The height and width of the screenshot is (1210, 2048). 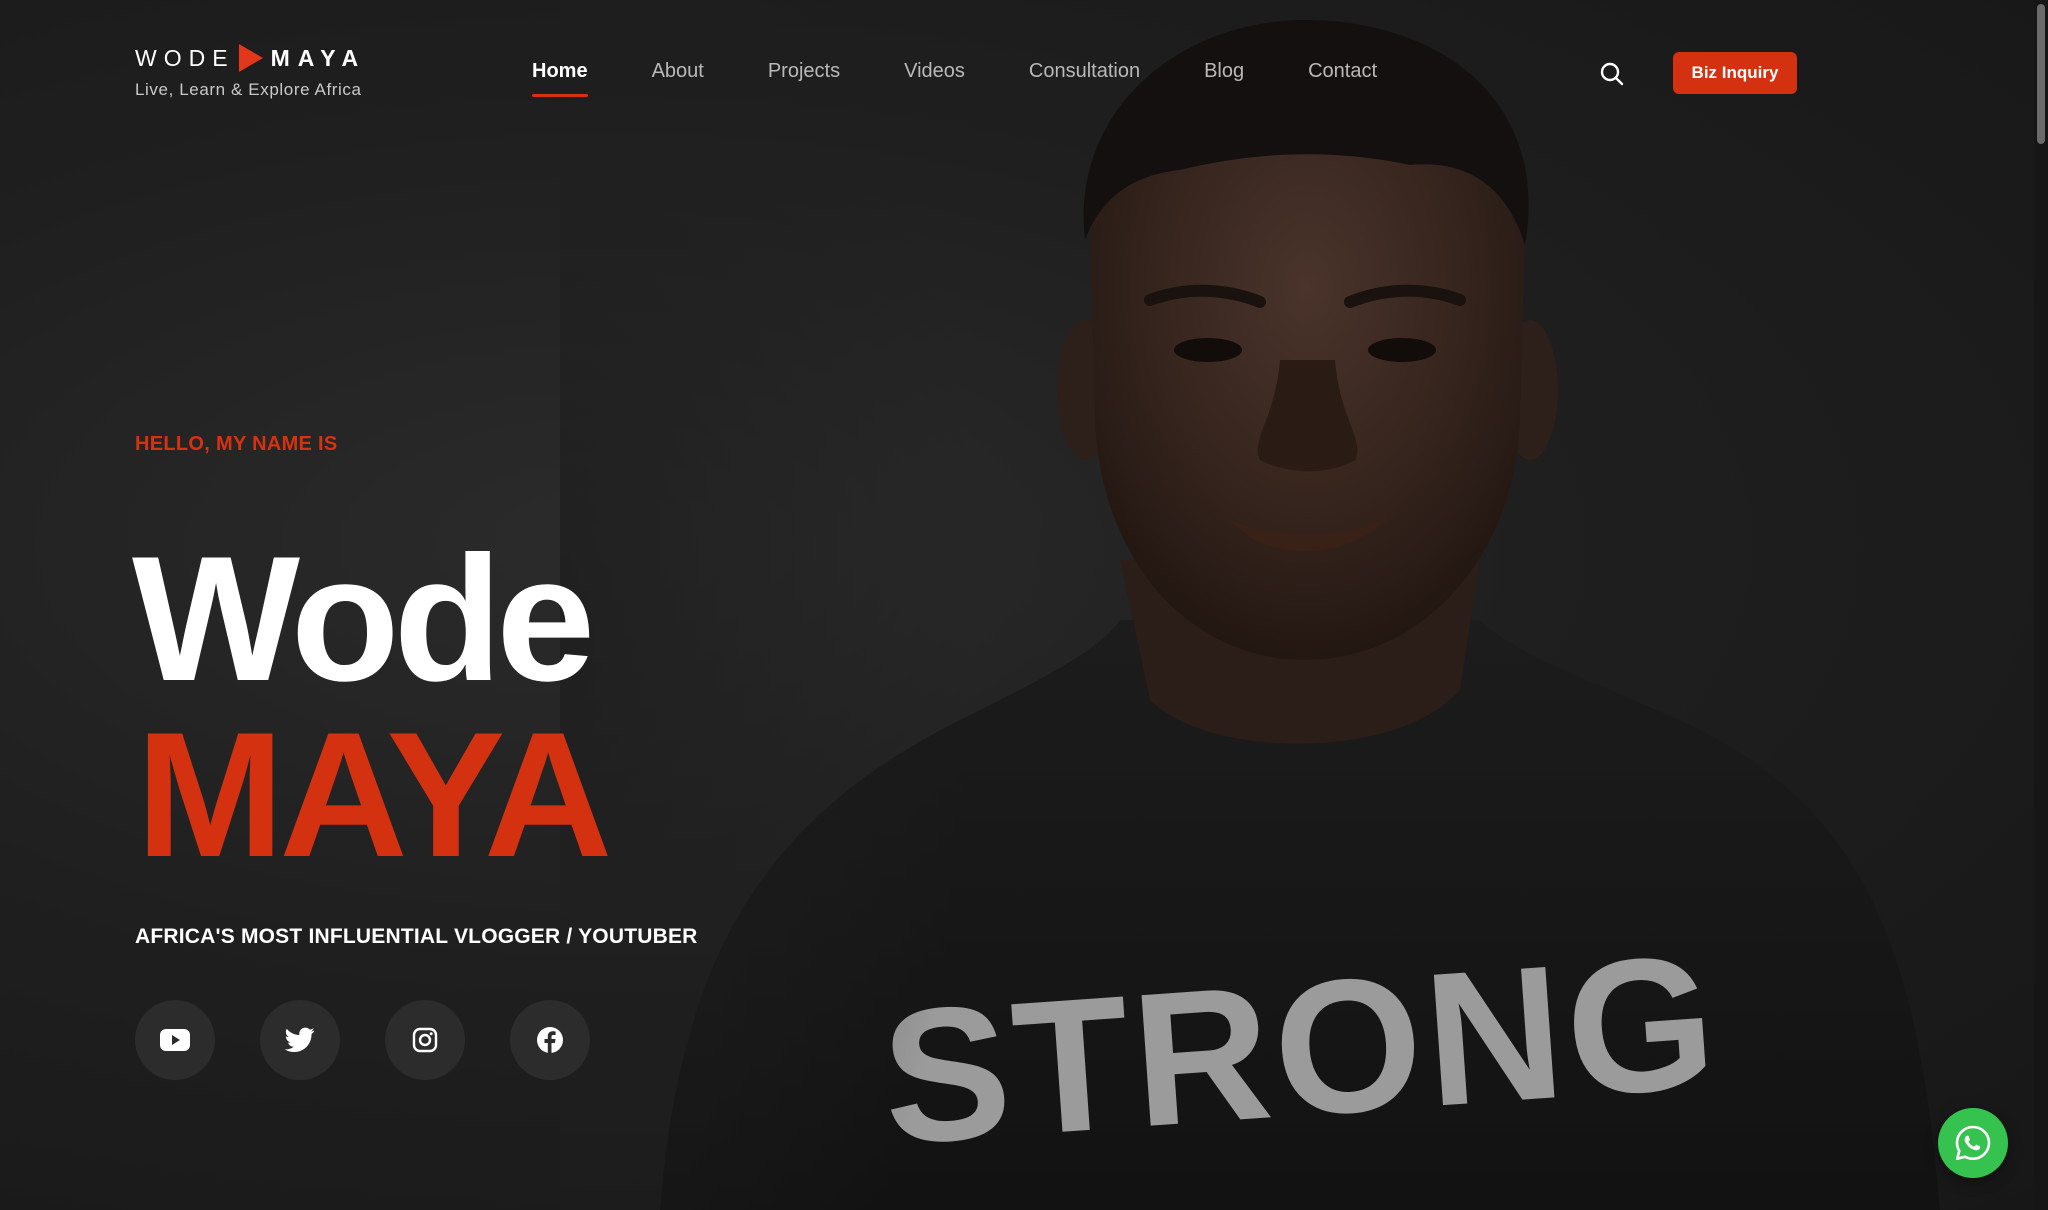 I want to click on twitter-icon, so click(x=300, y=1039).